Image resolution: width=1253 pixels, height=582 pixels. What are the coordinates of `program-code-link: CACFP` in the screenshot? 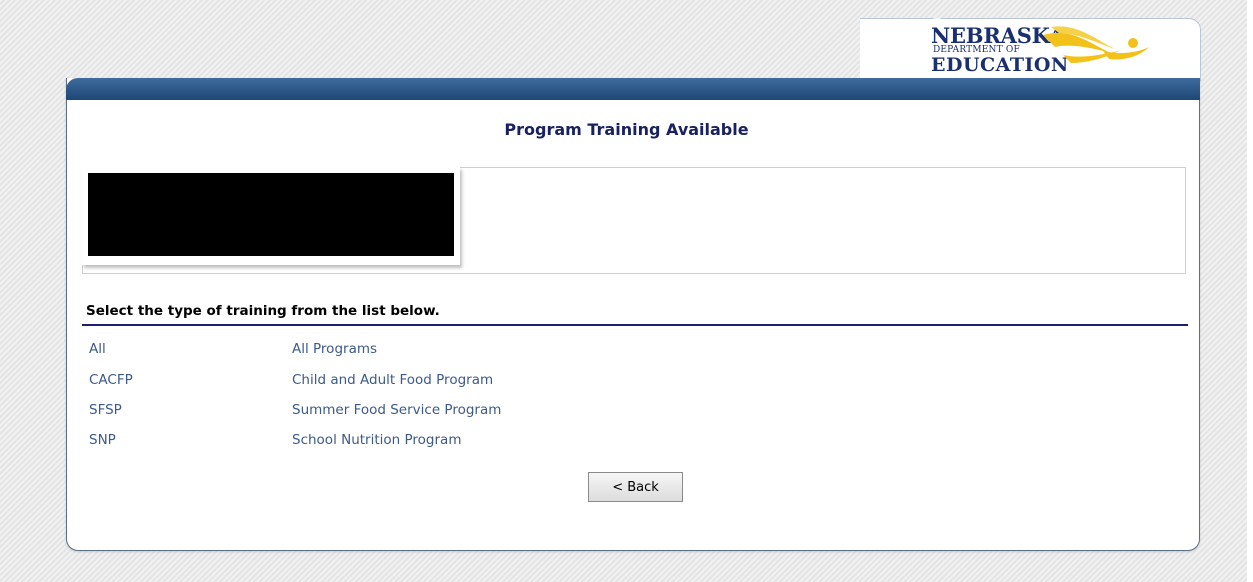 It's located at (111, 380).